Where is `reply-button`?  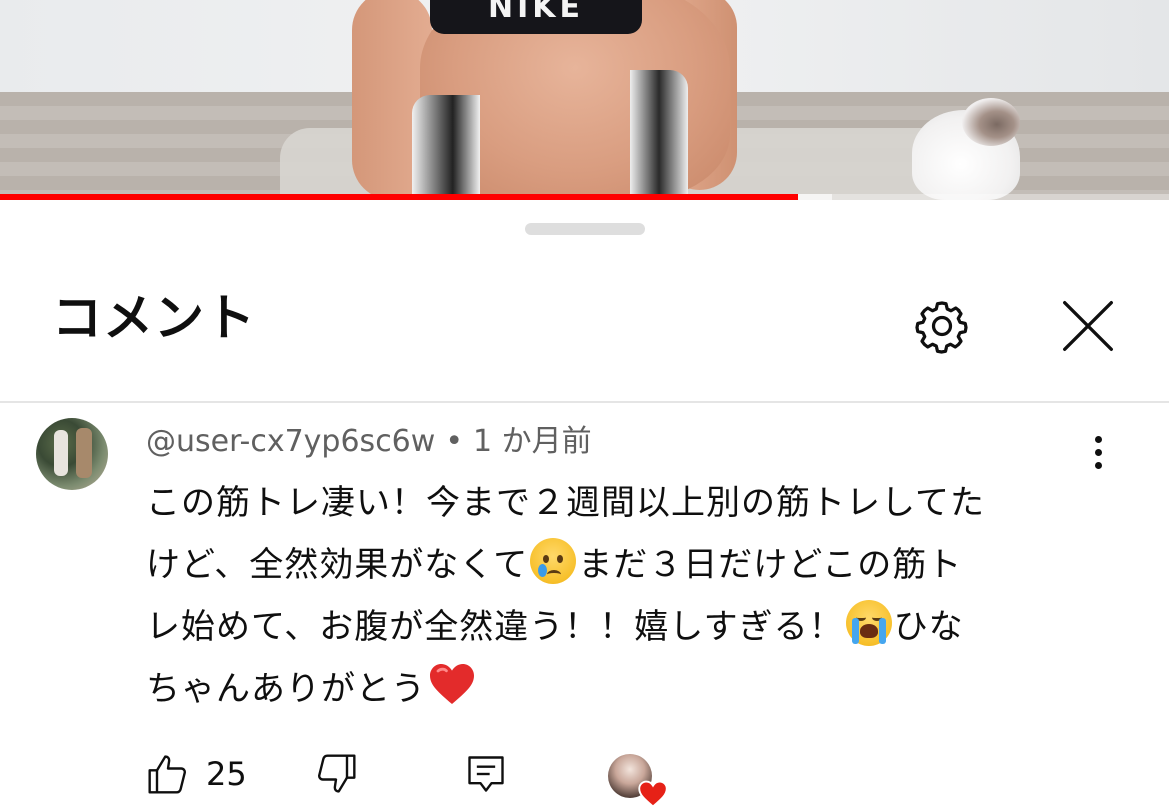
reply-button is located at coordinates (486, 774).